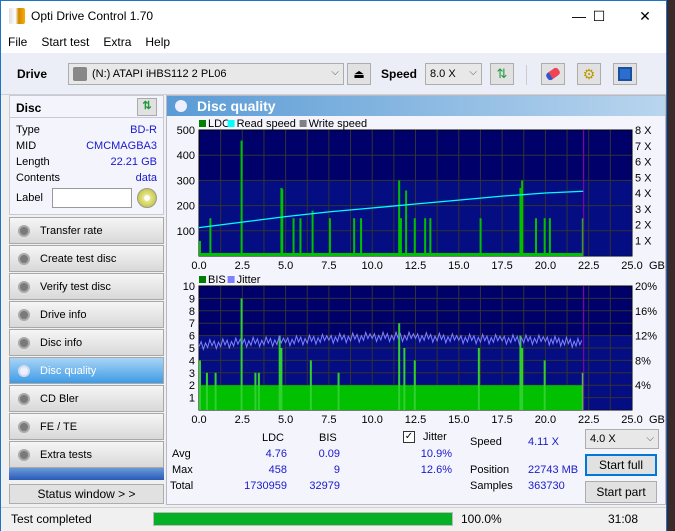 Image resolution: width=675 pixels, height=531 pixels. What do you see at coordinates (599, 16) in the screenshot?
I see `maximize-button: ☐` at bounding box center [599, 16].